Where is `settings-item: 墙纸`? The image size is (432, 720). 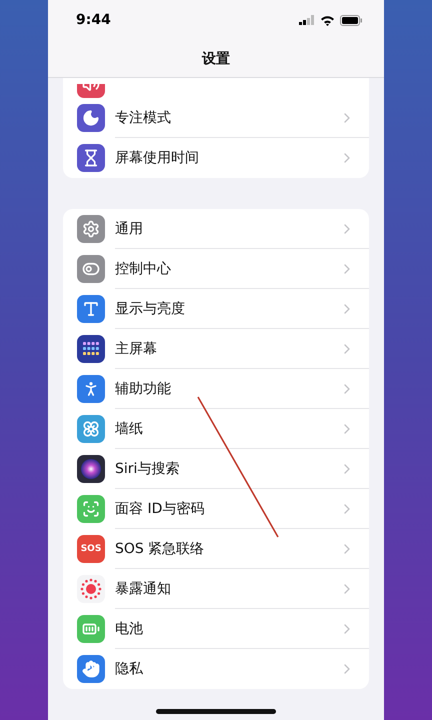
settings-item: 墙纸 is located at coordinates (129, 429).